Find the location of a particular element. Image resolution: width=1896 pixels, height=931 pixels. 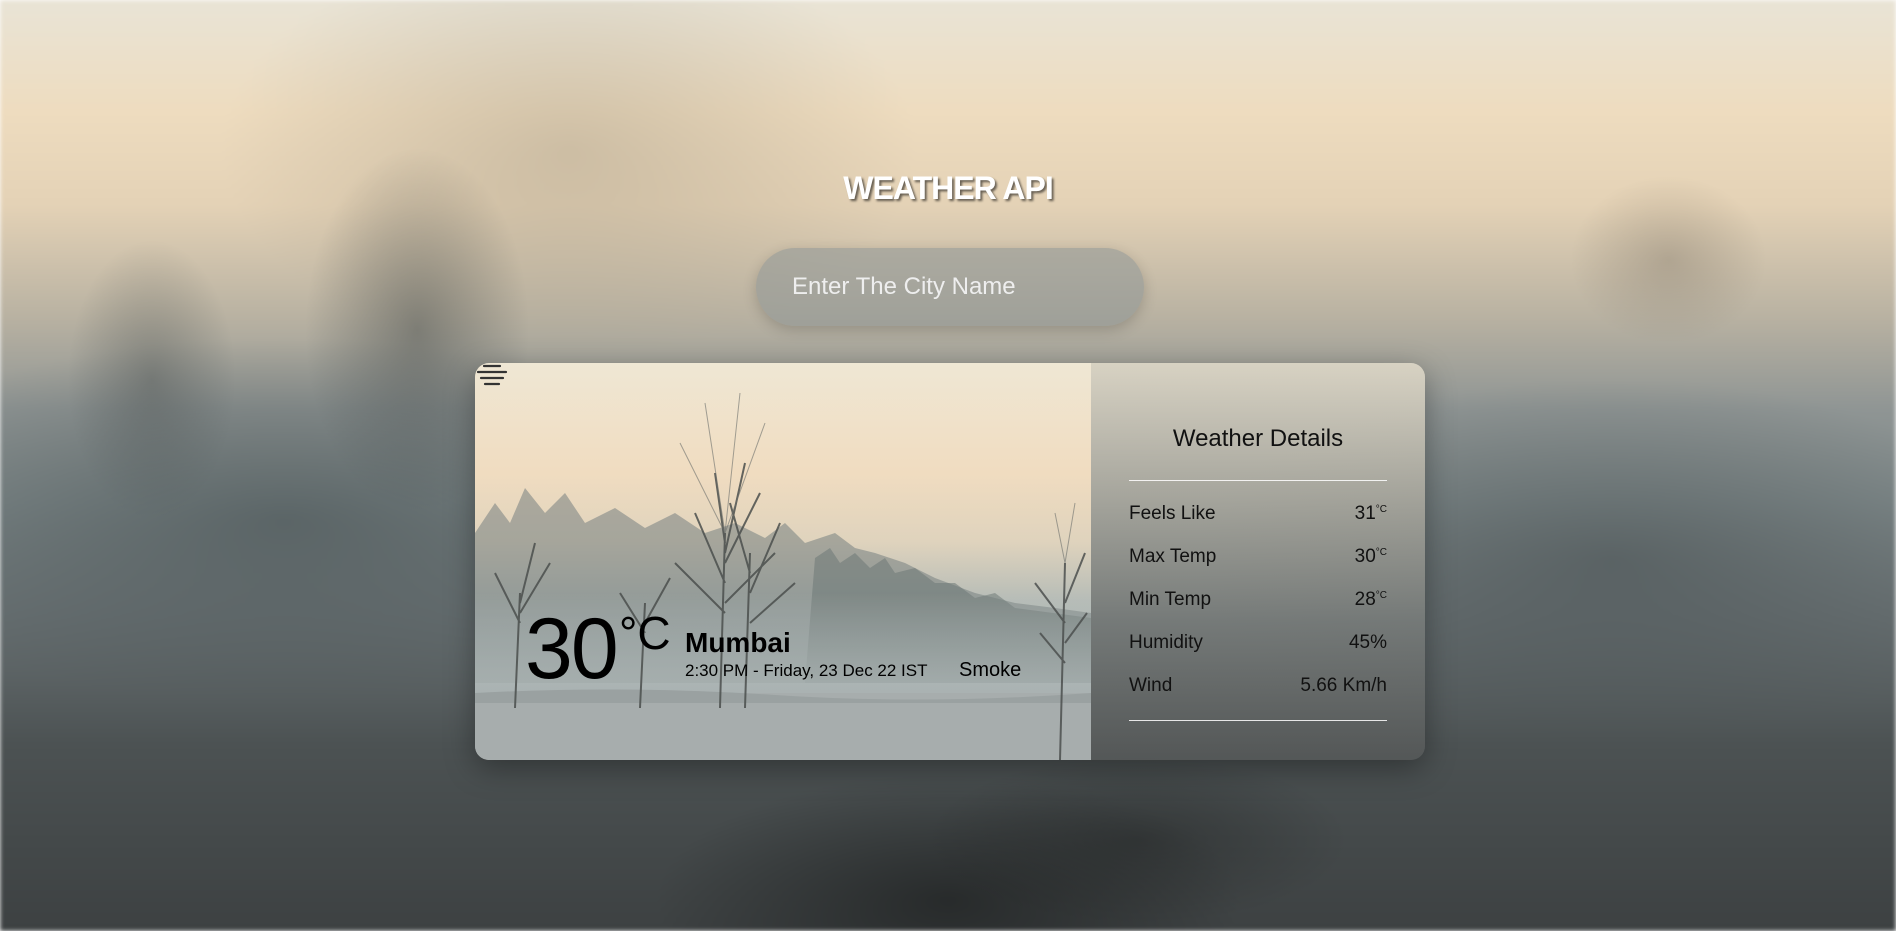

detail-label: Wind is located at coordinates (1151, 685).